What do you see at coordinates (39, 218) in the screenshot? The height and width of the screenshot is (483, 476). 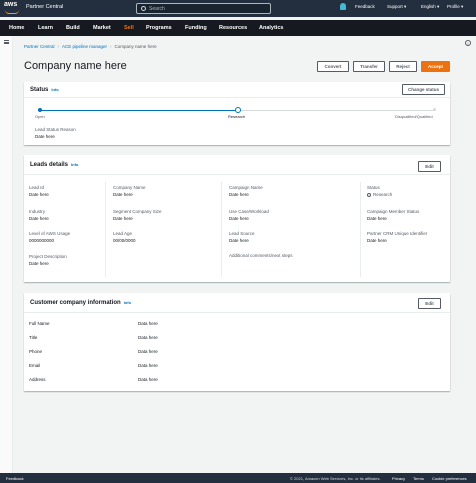 I see `industry-value: Date here` at bounding box center [39, 218].